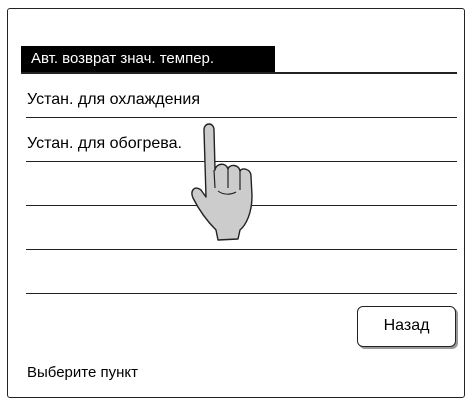 This screenshot has width=473, height=407. What do you see at coordinates (241, 96) in the screenshot?
I see `menu-item-cooling: Устан. для охлаждения` at bounding box center [241, 96].